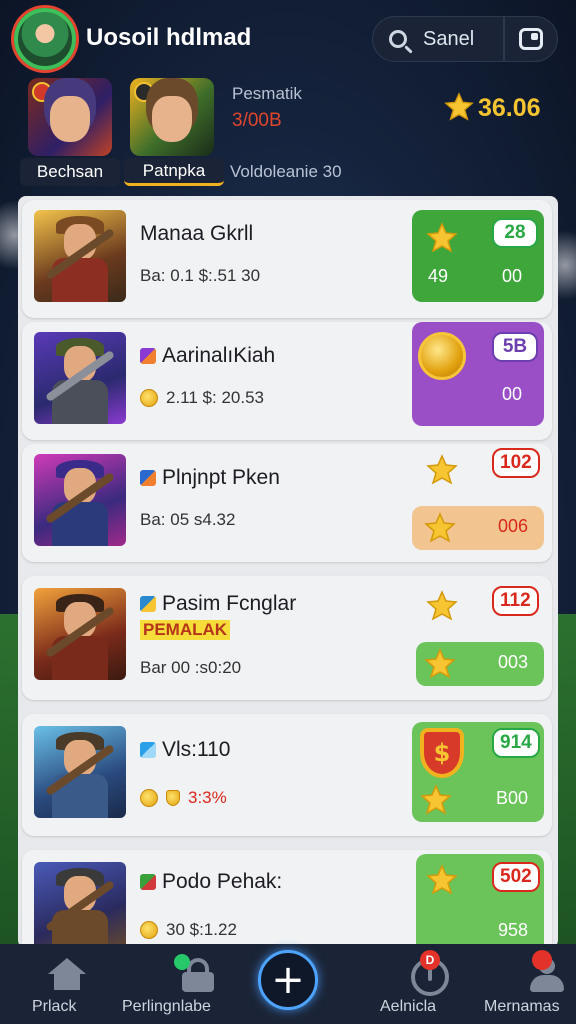 This screenshot has width=576, height=1024. What do you see at coordinates (287, 775) in the screenshot?
I see `list-item: Vls:110 3:3% $ 914 B00` at bounding box center [287, 775].